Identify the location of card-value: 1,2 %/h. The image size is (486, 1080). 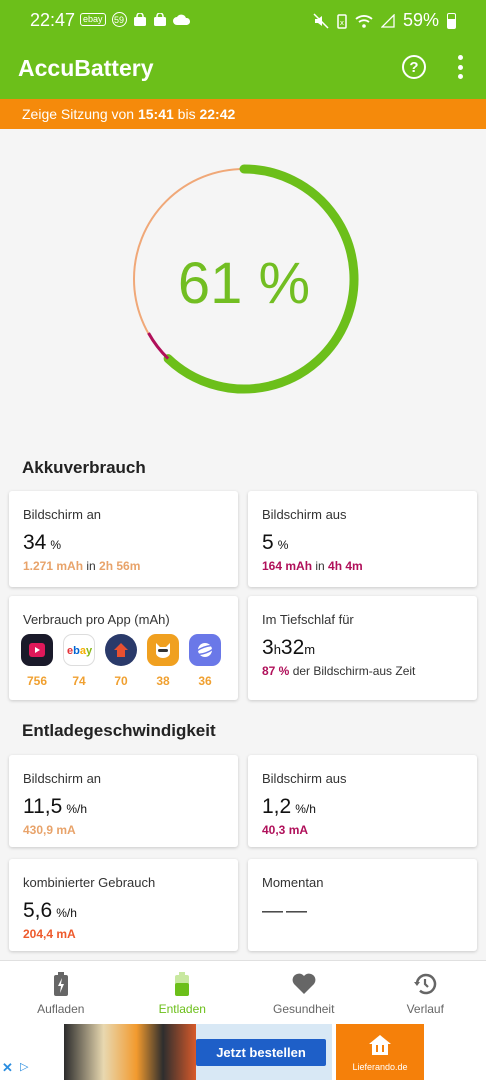
(289, 807).